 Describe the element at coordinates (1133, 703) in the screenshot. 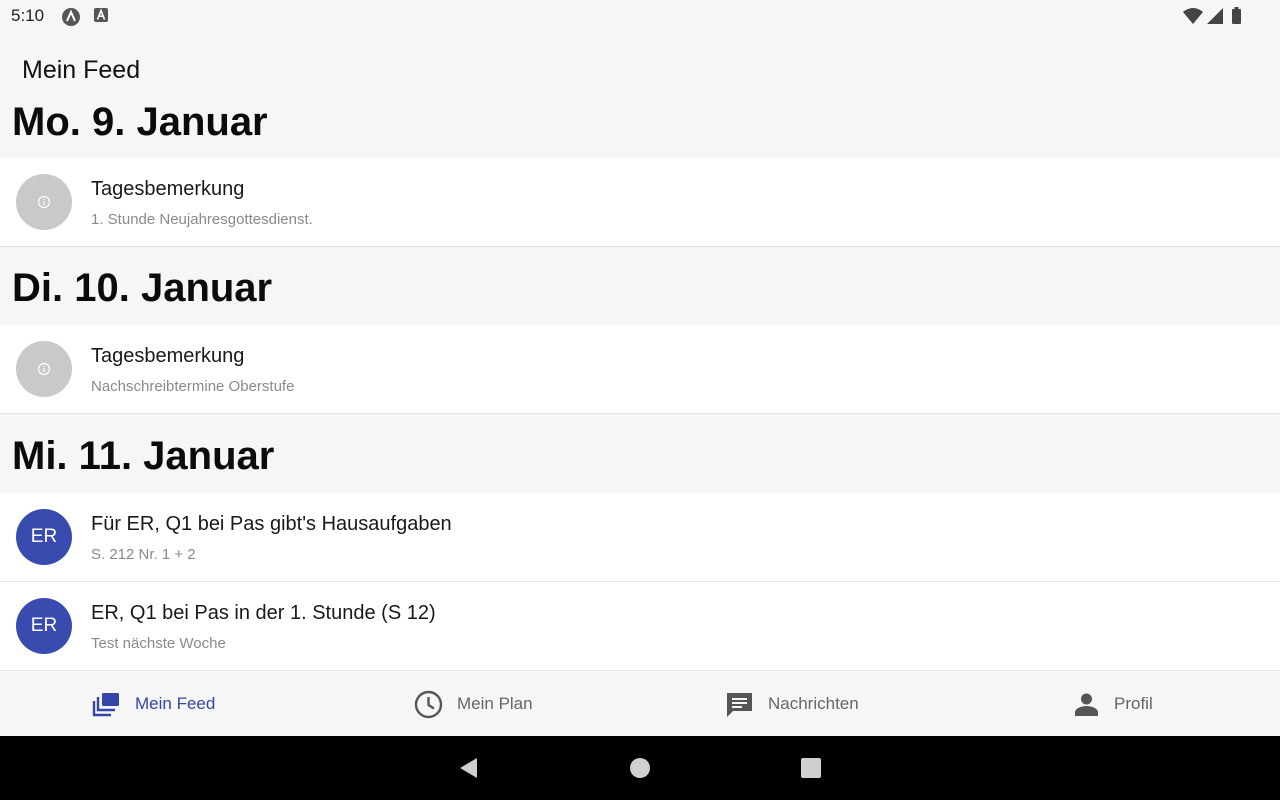

I see `nav-label: Profil` at that location.